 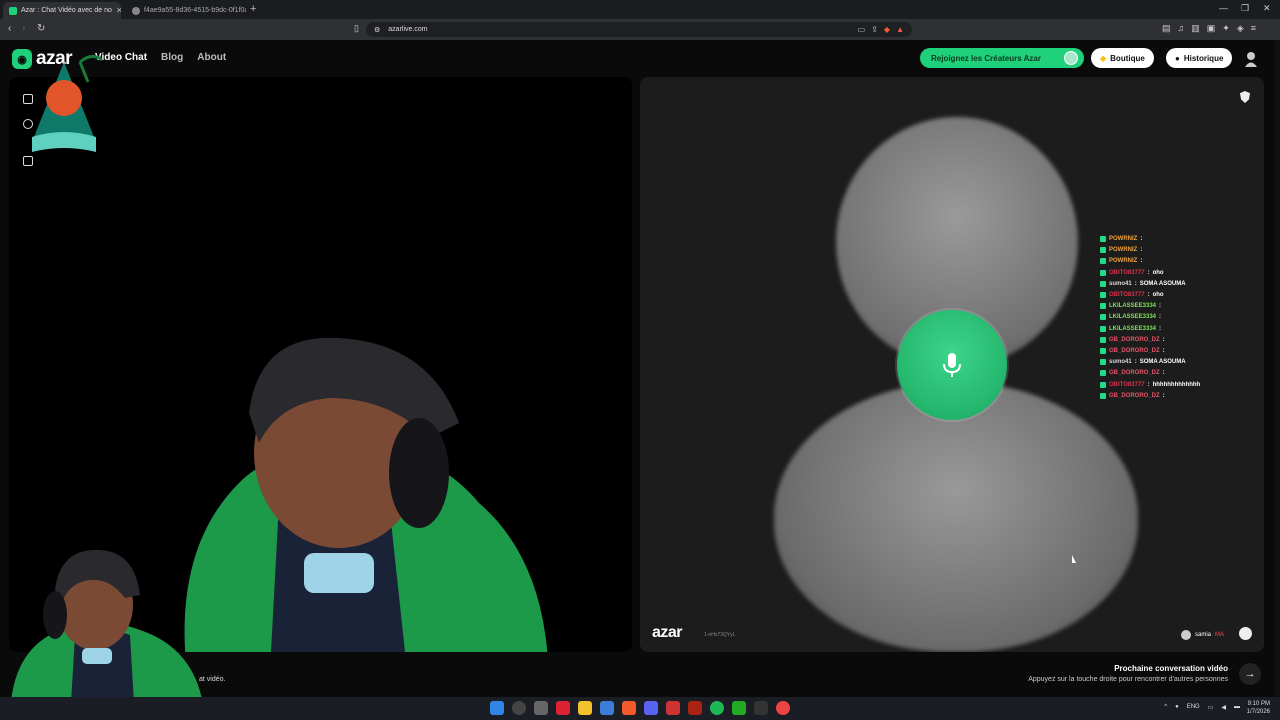 I want to click on chevron-up-icon: ^, so click(x=1165, y=707).